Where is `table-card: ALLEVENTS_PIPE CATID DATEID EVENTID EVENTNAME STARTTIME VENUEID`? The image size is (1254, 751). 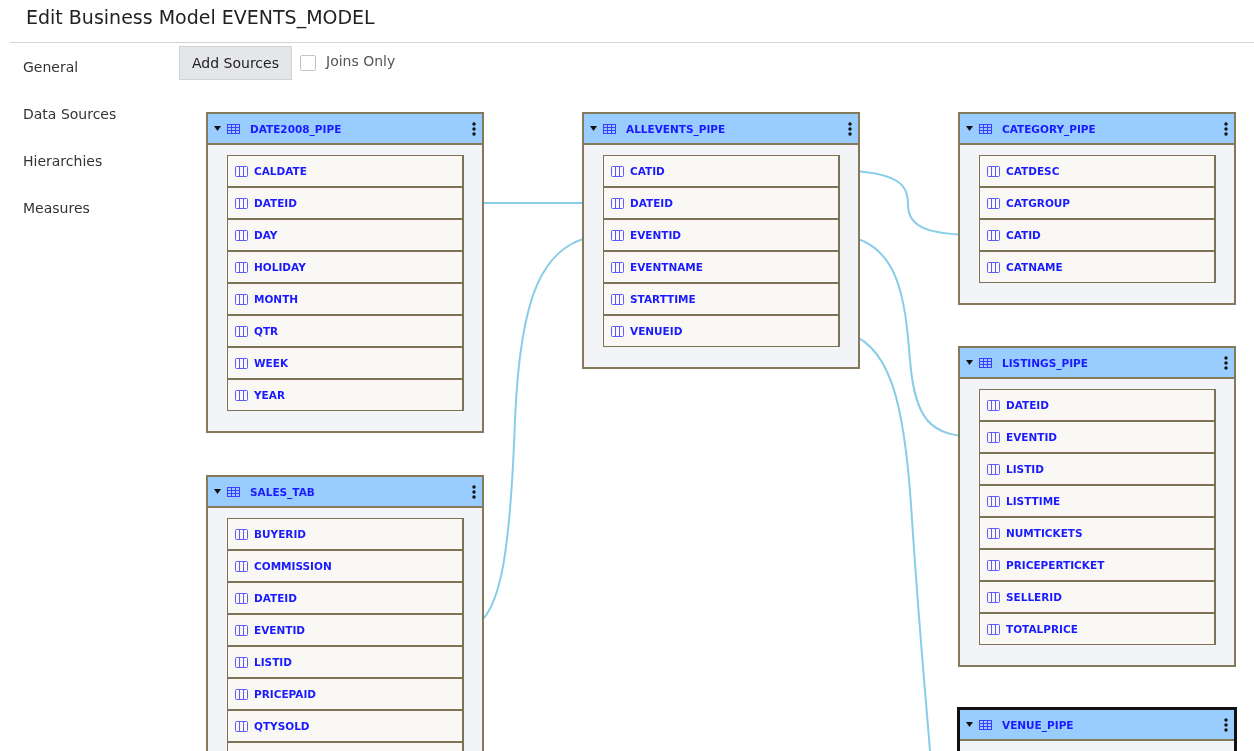
table-card: ALLEVENTS_PIPE CATID DATEID EVENTID EVENTNAME STARTTIME VENUEID is located at coordinates (721, 240).